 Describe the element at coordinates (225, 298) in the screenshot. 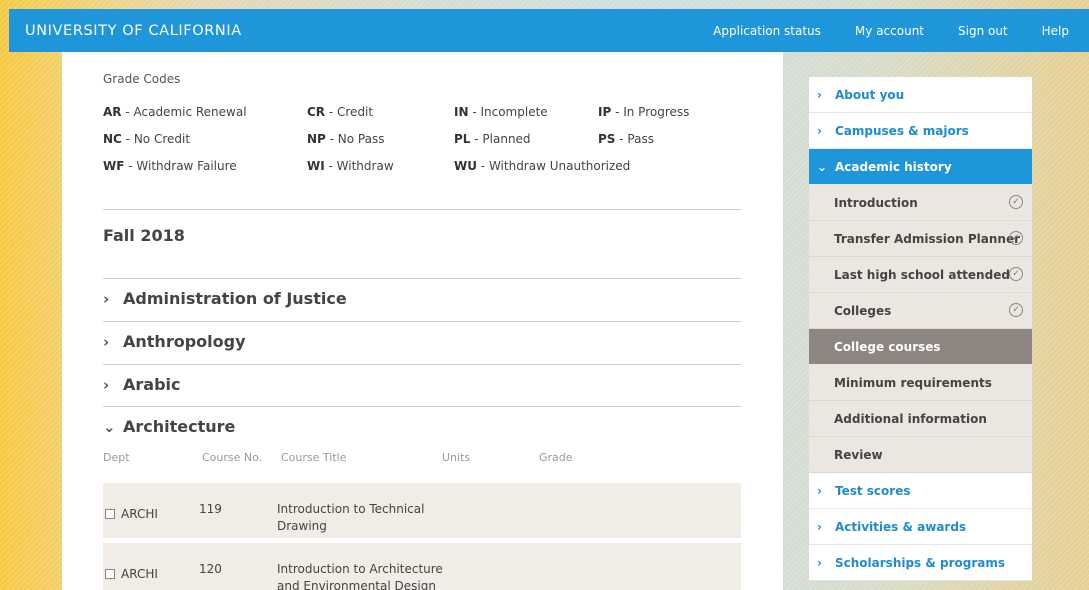

I see `subject-administration-of-justice: › Administration of Justice` at that location.